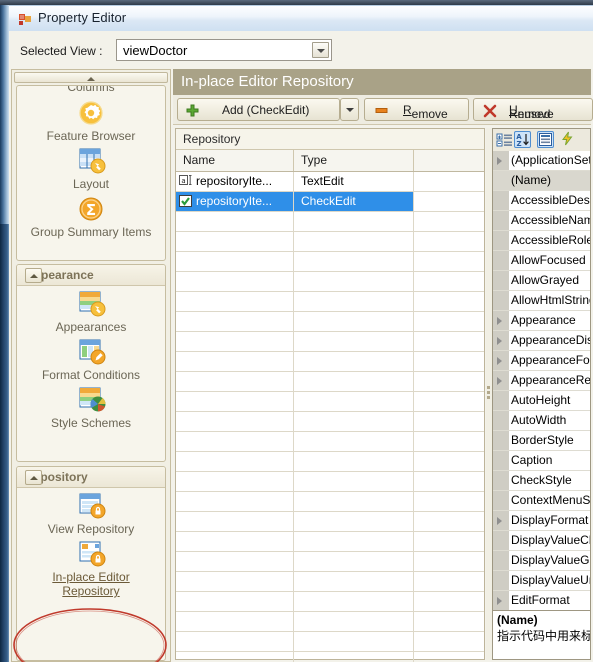 The width and height of the screenshot is (593, 662). What do you see at coordinates (541, 221) in the screenshot?
I see `property-row: AccessibleName` at bounding box center [541, 221].